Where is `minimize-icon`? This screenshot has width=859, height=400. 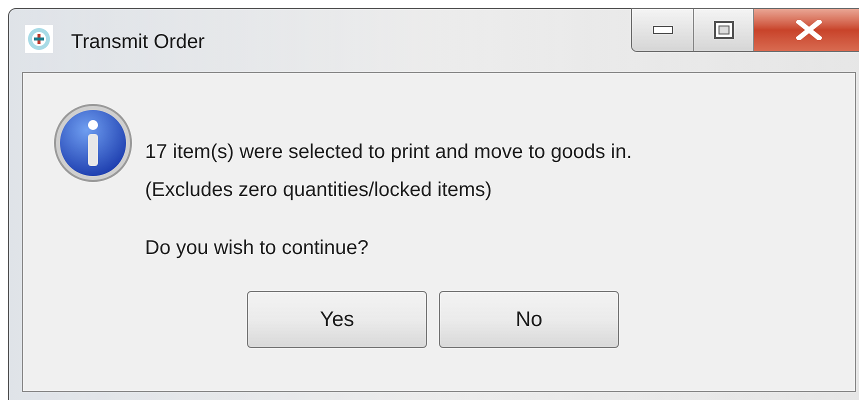
minimize-icon is located at coordinates (662, 30).